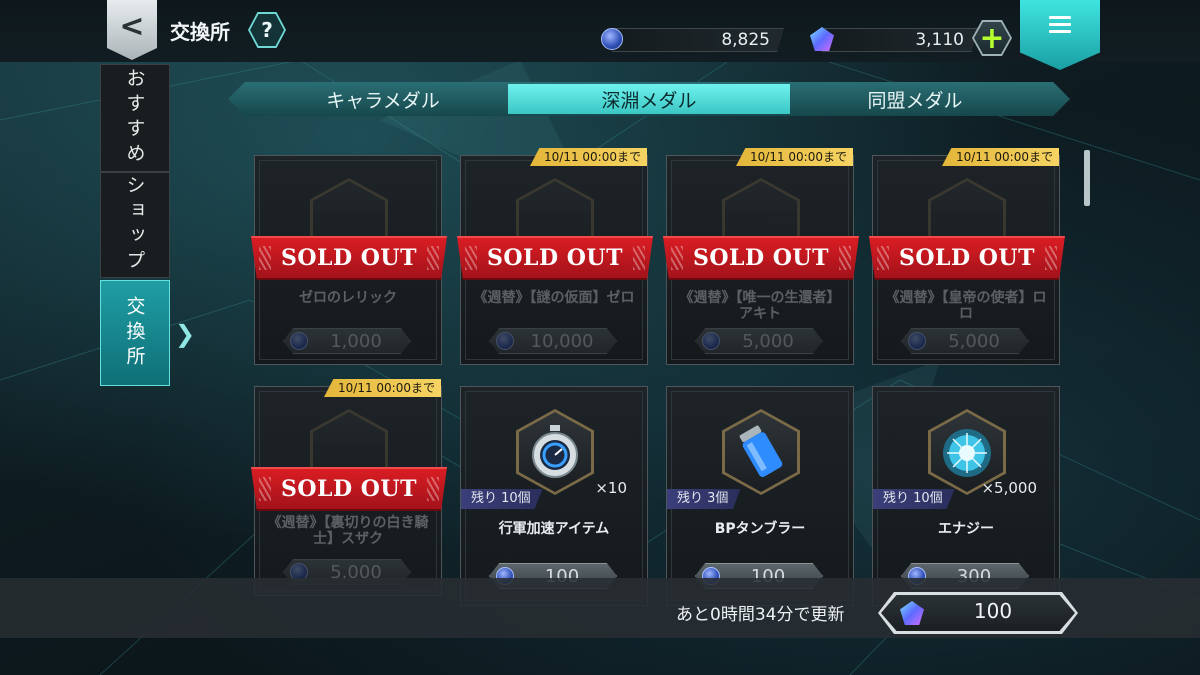 The image size is (1200, 675). I want to click on shop-card-zero-relic: ゼロのレリック 1,000 SOLD OUT, so click(349, 260).